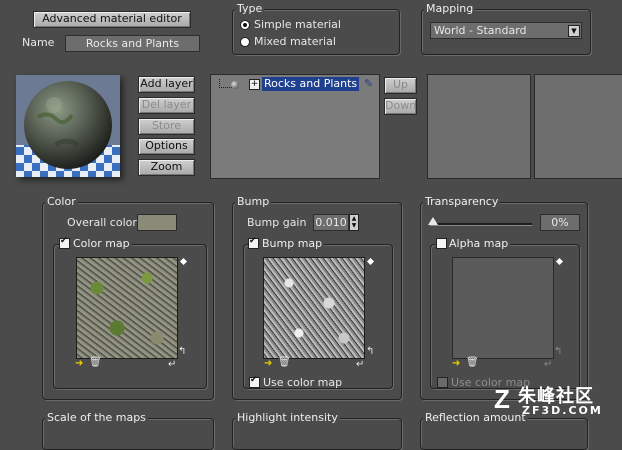 The height and width of the screenshot is (450, 622). What do you see at coordinates (61, 201) in the screenshot?
I see `color-label: Color` at bounding box center [61, 201].